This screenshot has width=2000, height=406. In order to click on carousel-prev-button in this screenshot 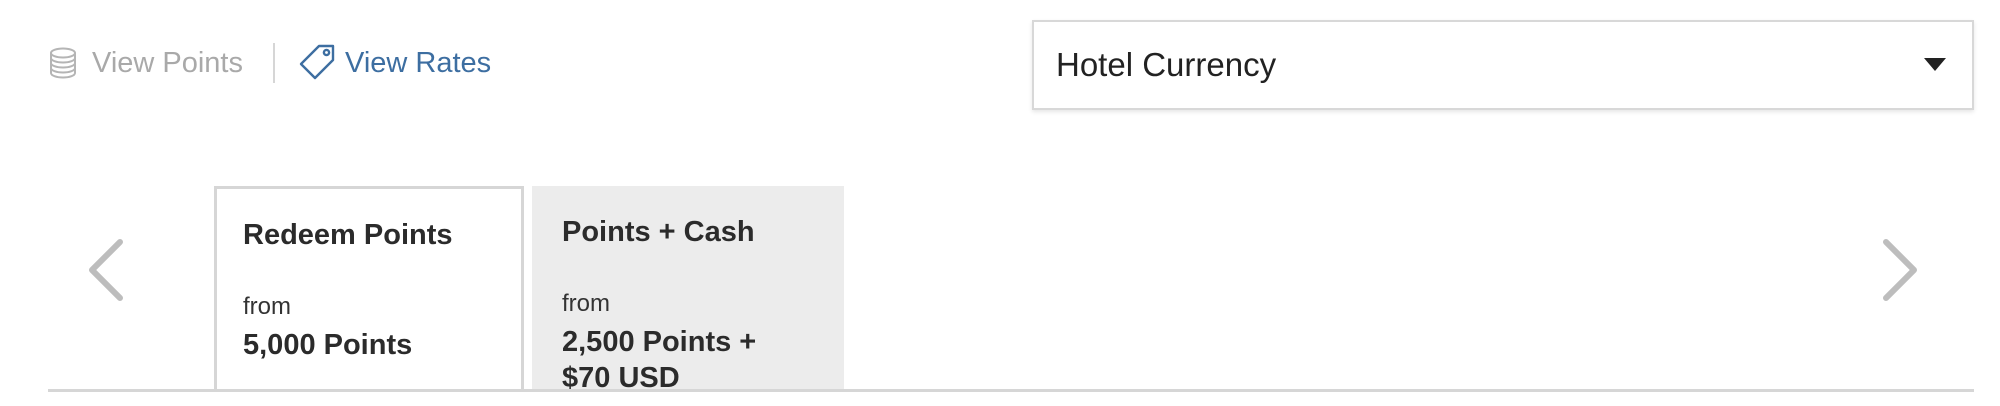, I will do `click(106, 272)`.